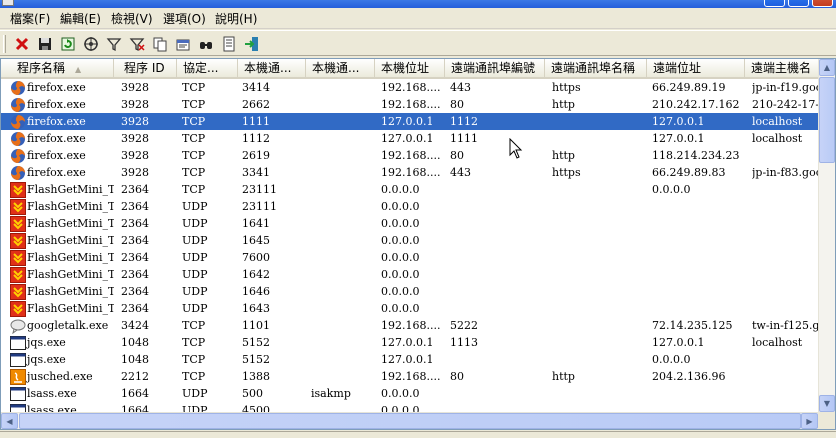 The image size is (836, 438). Describe the element at coordinates (827, 120) in the screenshot. I see `vertical-scroll-thumb` at that location.